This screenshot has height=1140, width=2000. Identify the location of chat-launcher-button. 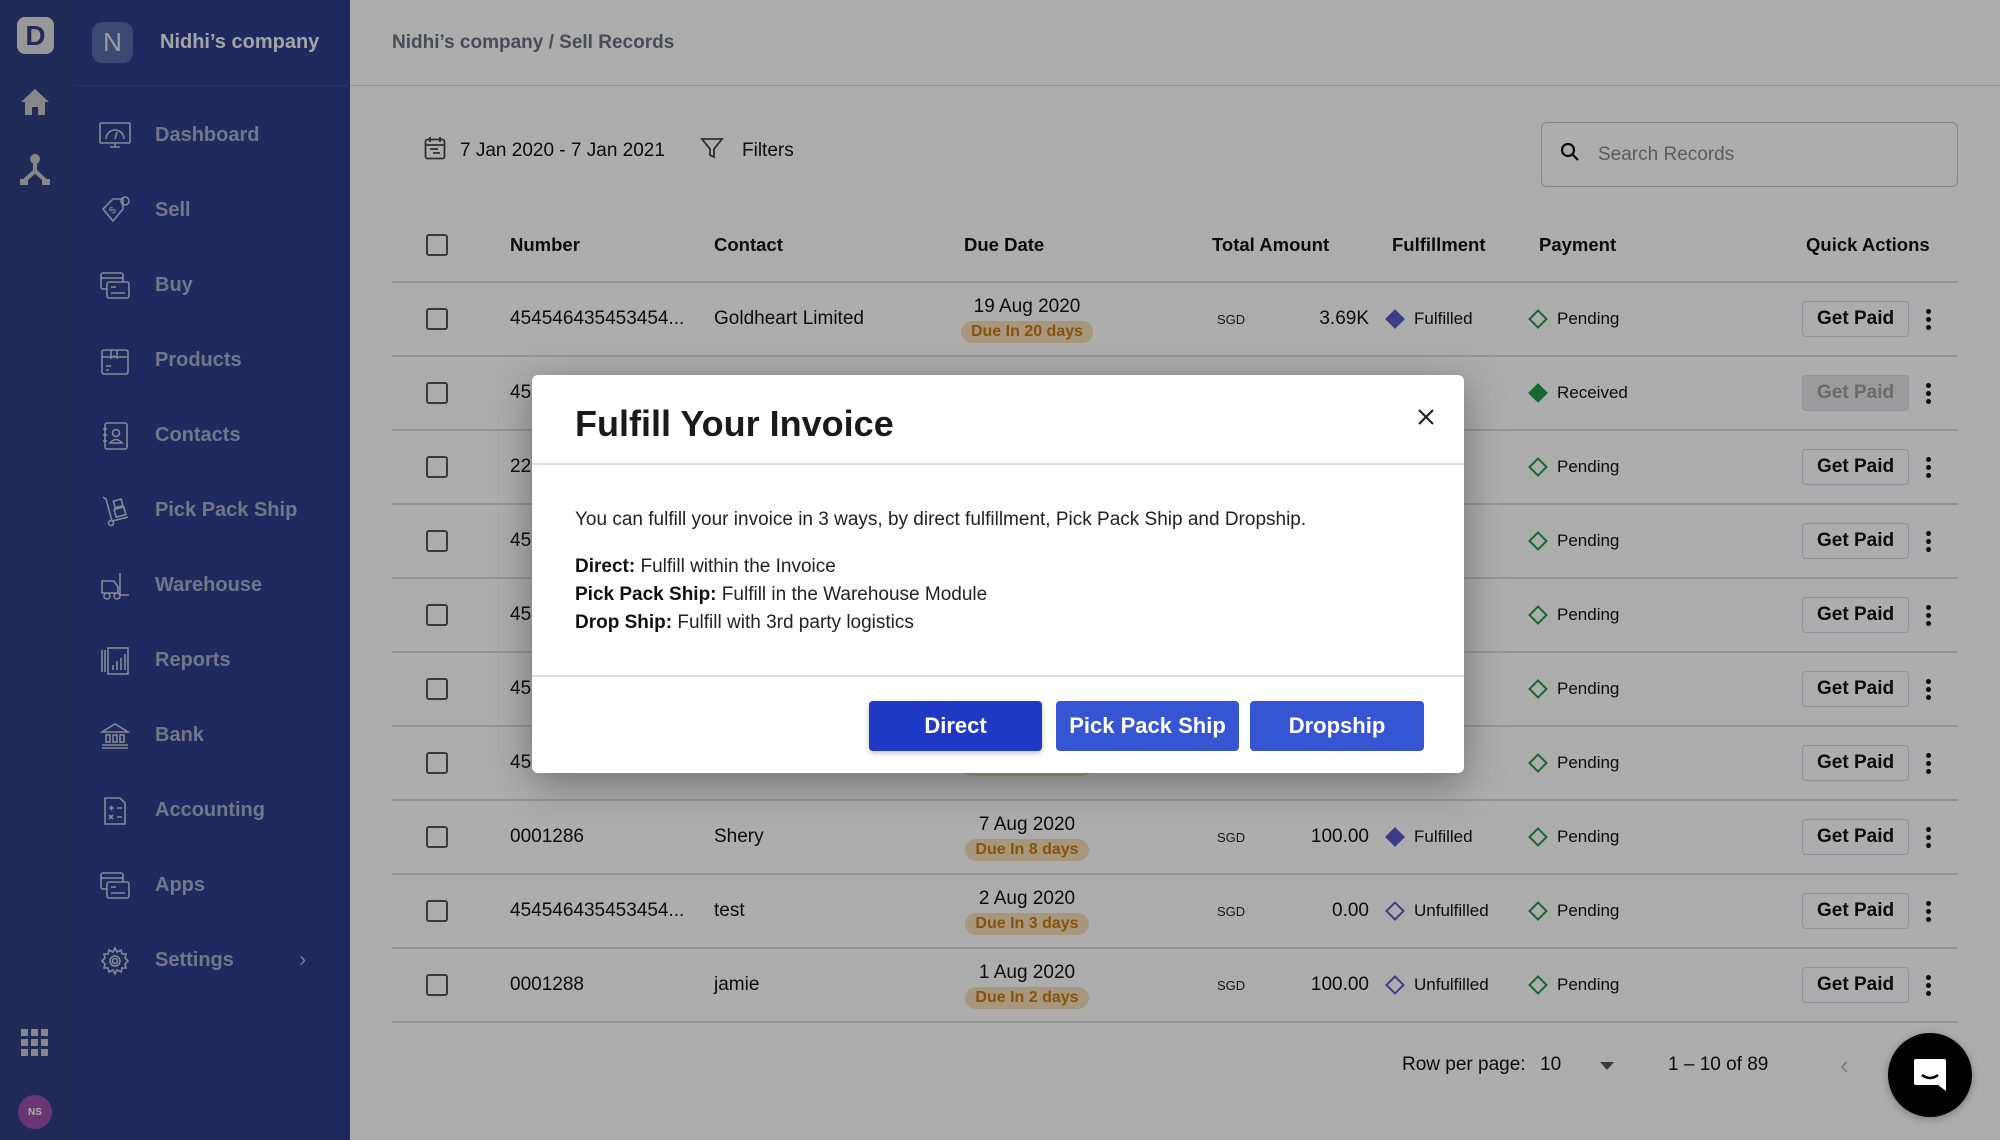
(1930, 1075).